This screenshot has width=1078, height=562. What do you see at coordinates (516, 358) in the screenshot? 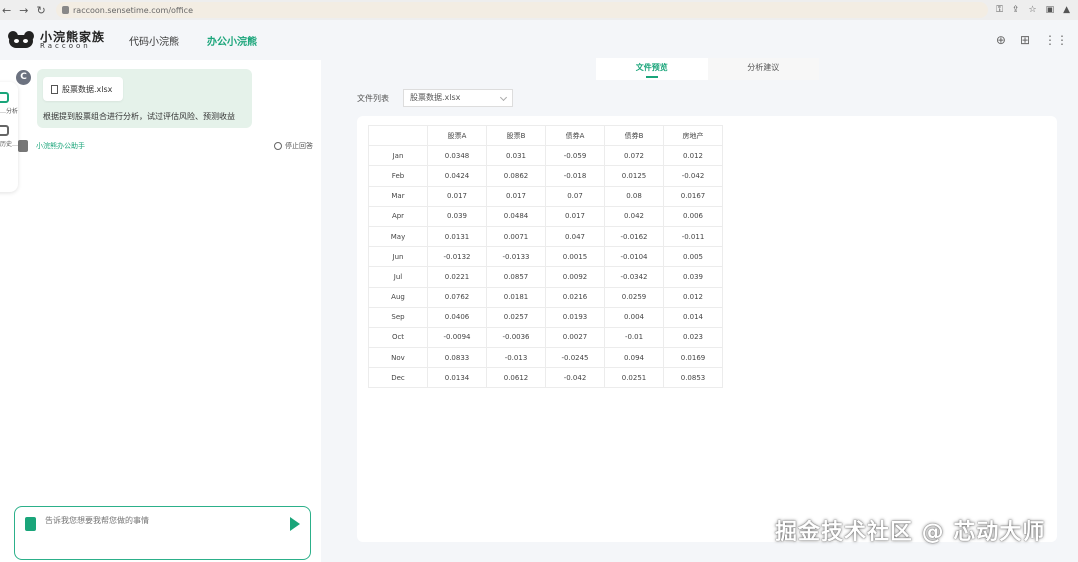
I see `table-cell: -0.013` at bounding box center [516, 358].